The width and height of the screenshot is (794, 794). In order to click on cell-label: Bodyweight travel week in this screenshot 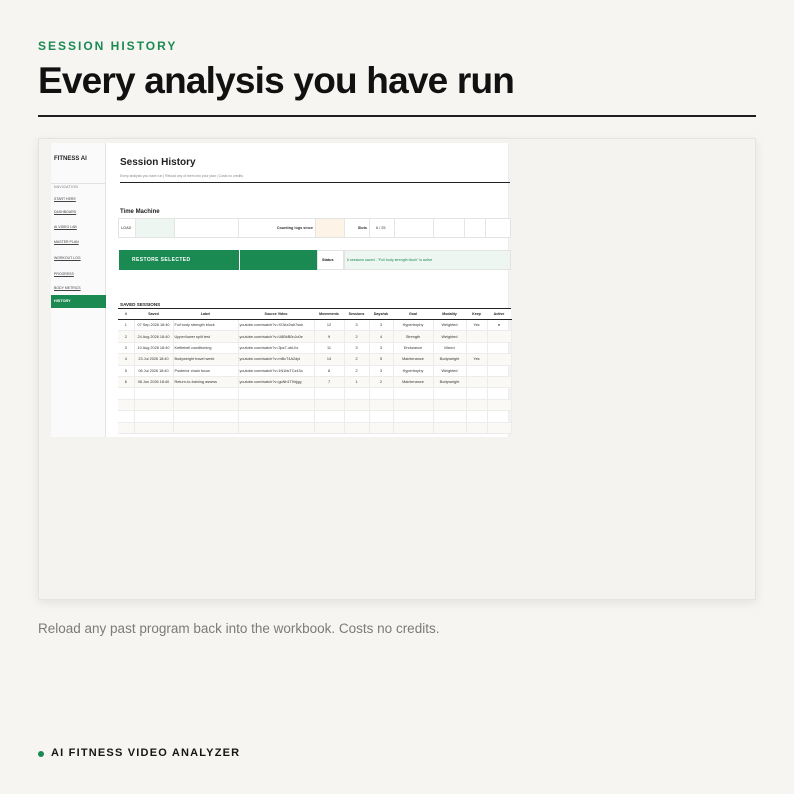, I will do `click(206, 359)`.